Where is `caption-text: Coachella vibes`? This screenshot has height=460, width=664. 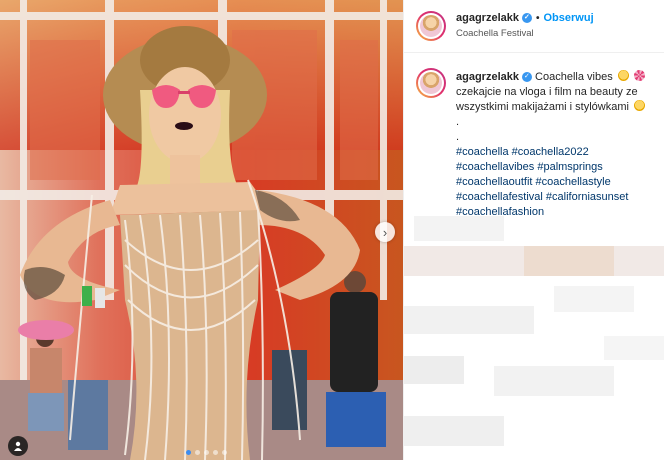
caption-text: Coachella vibes is located at coordinates (574, 77).